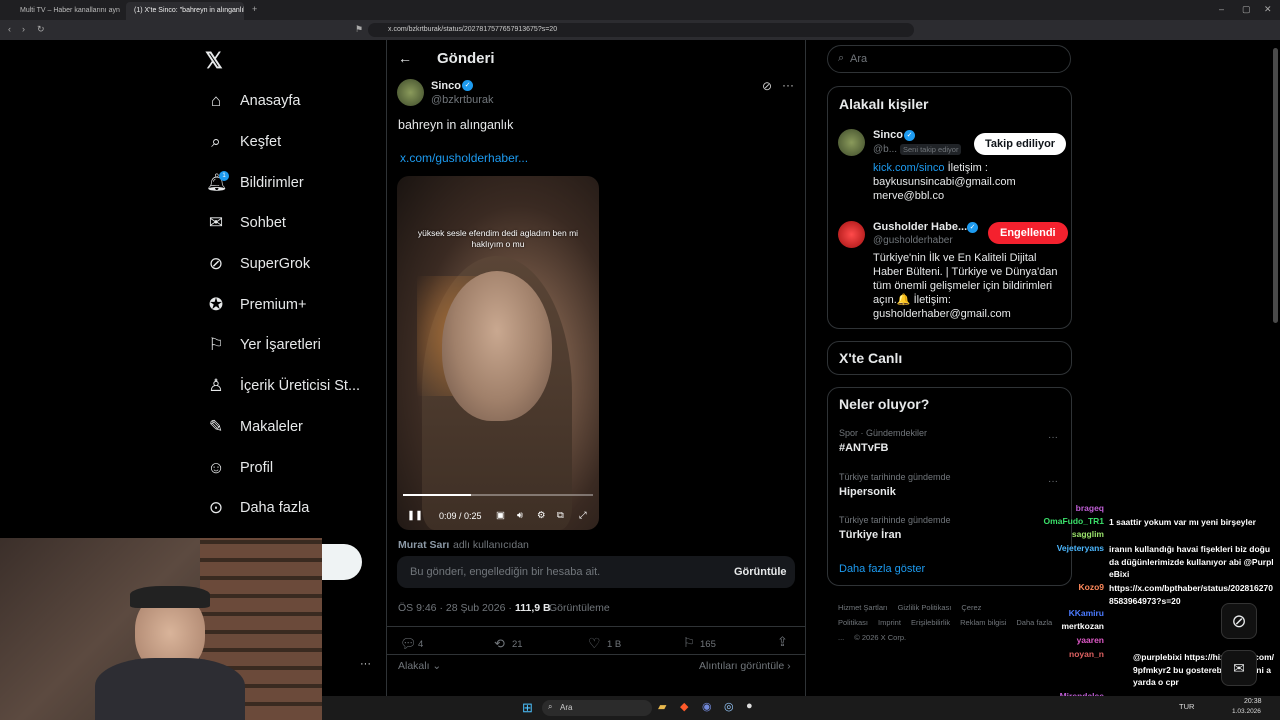 This screenshot has width=1280, height=720. Describe the element at coordinates (760, 572) in the screenshot. I see `view-blocked-button: Görüntüle` at that location.